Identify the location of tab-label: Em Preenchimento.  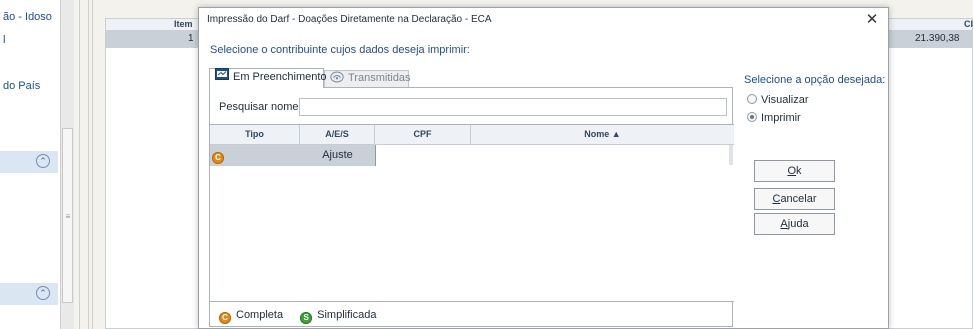
(280, 77).